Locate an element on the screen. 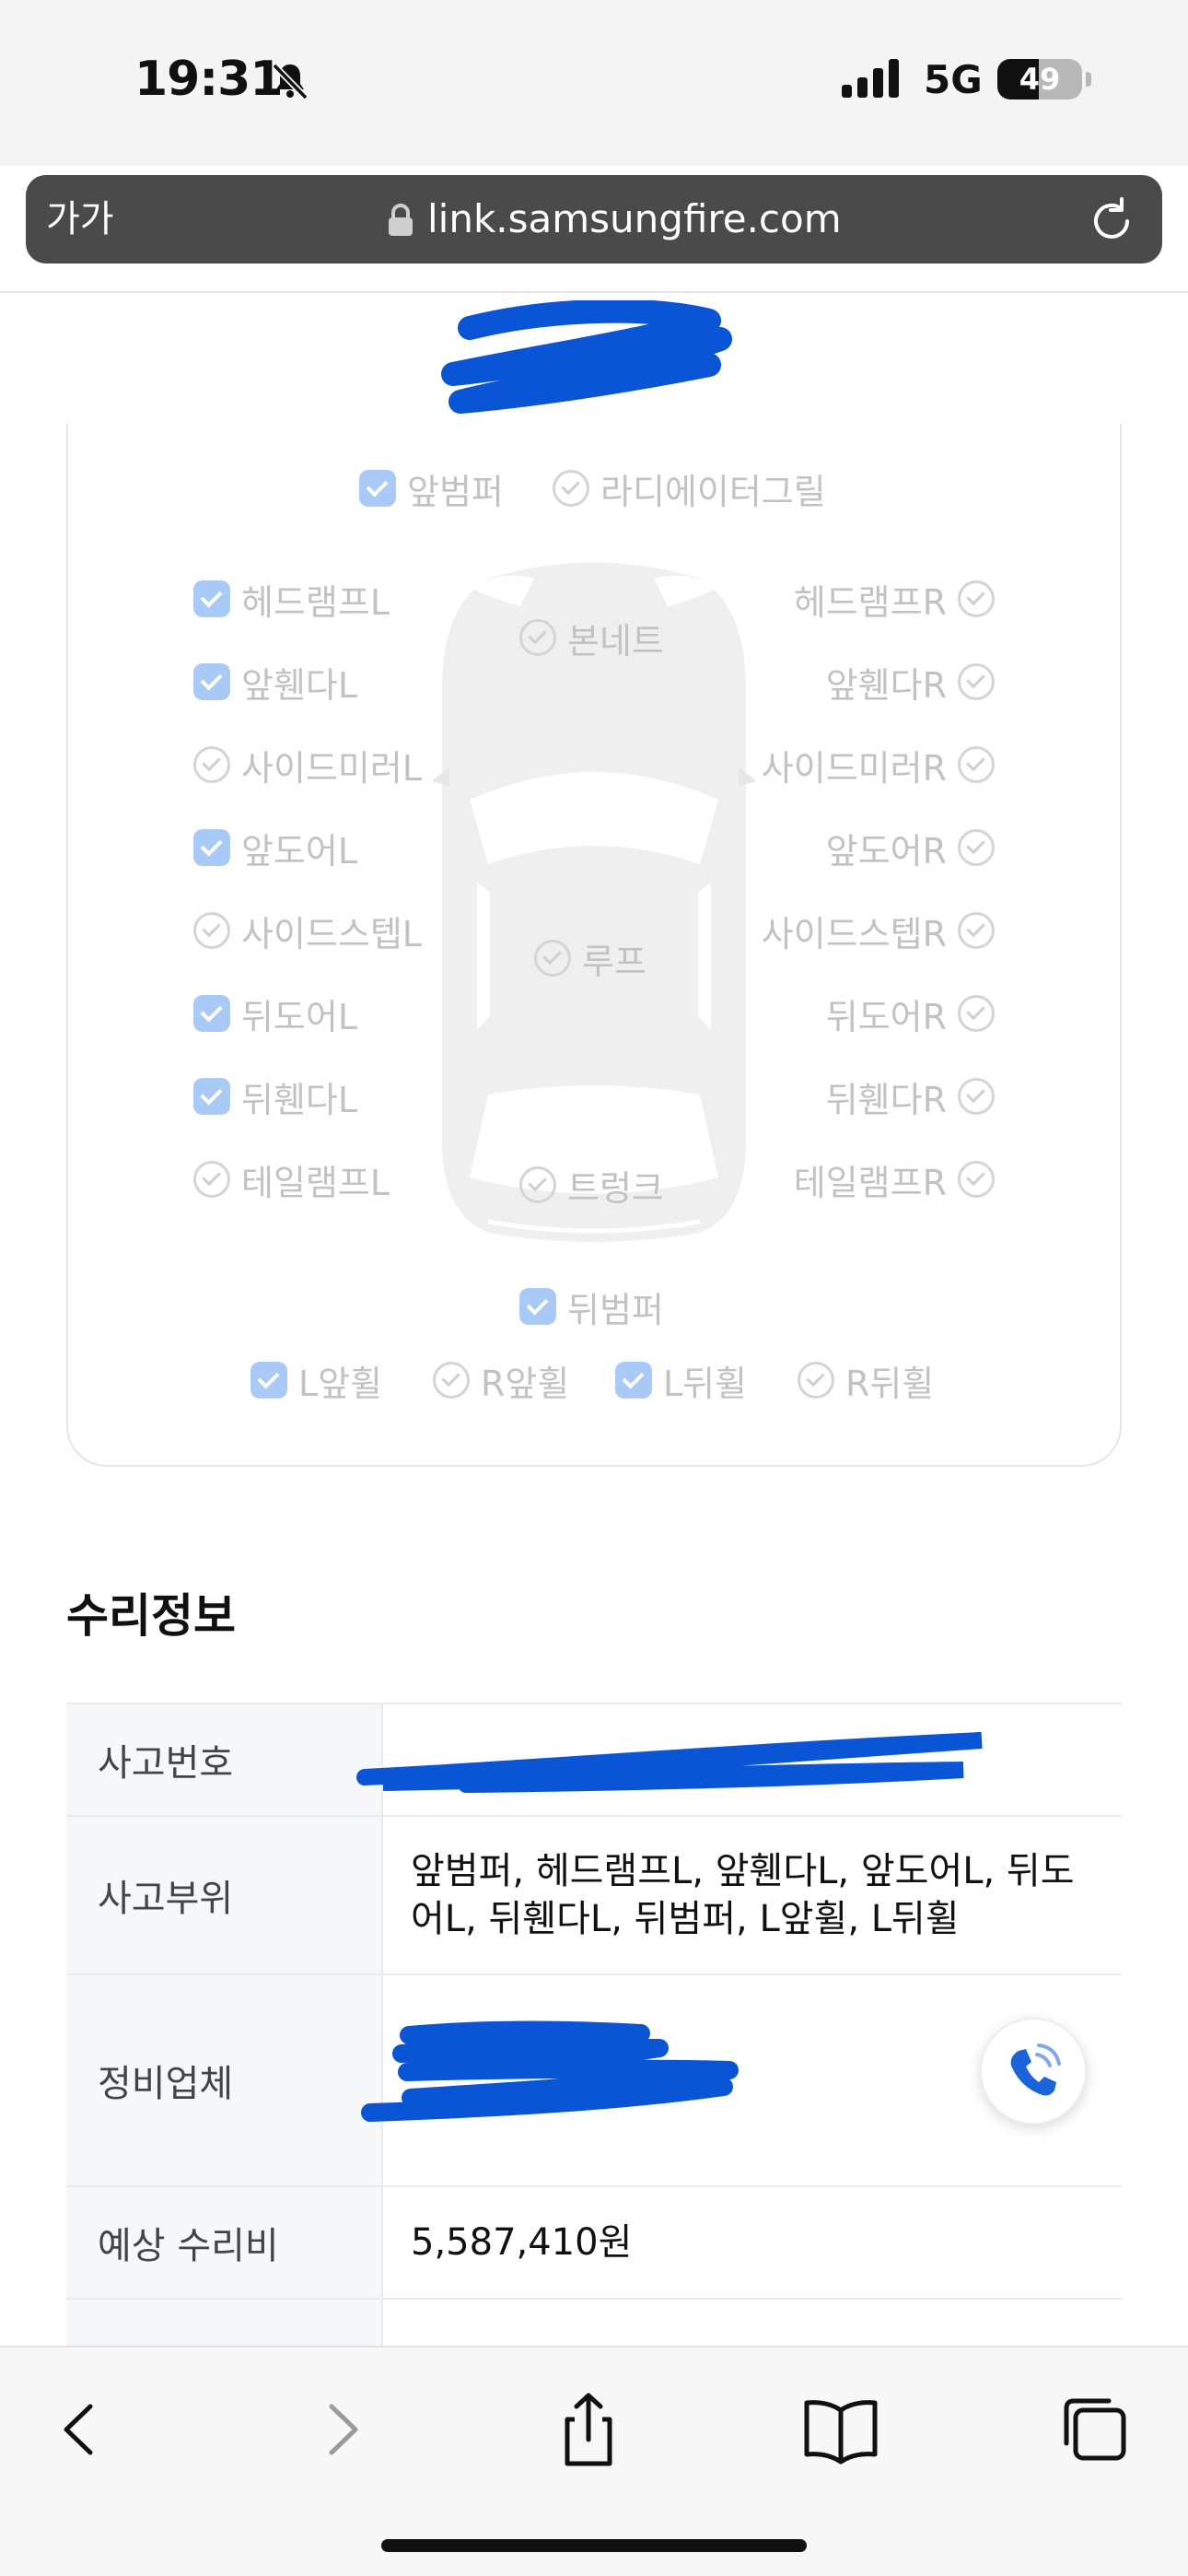  part-front-door-left: 앞도어L is located at coordinates (275, 849).